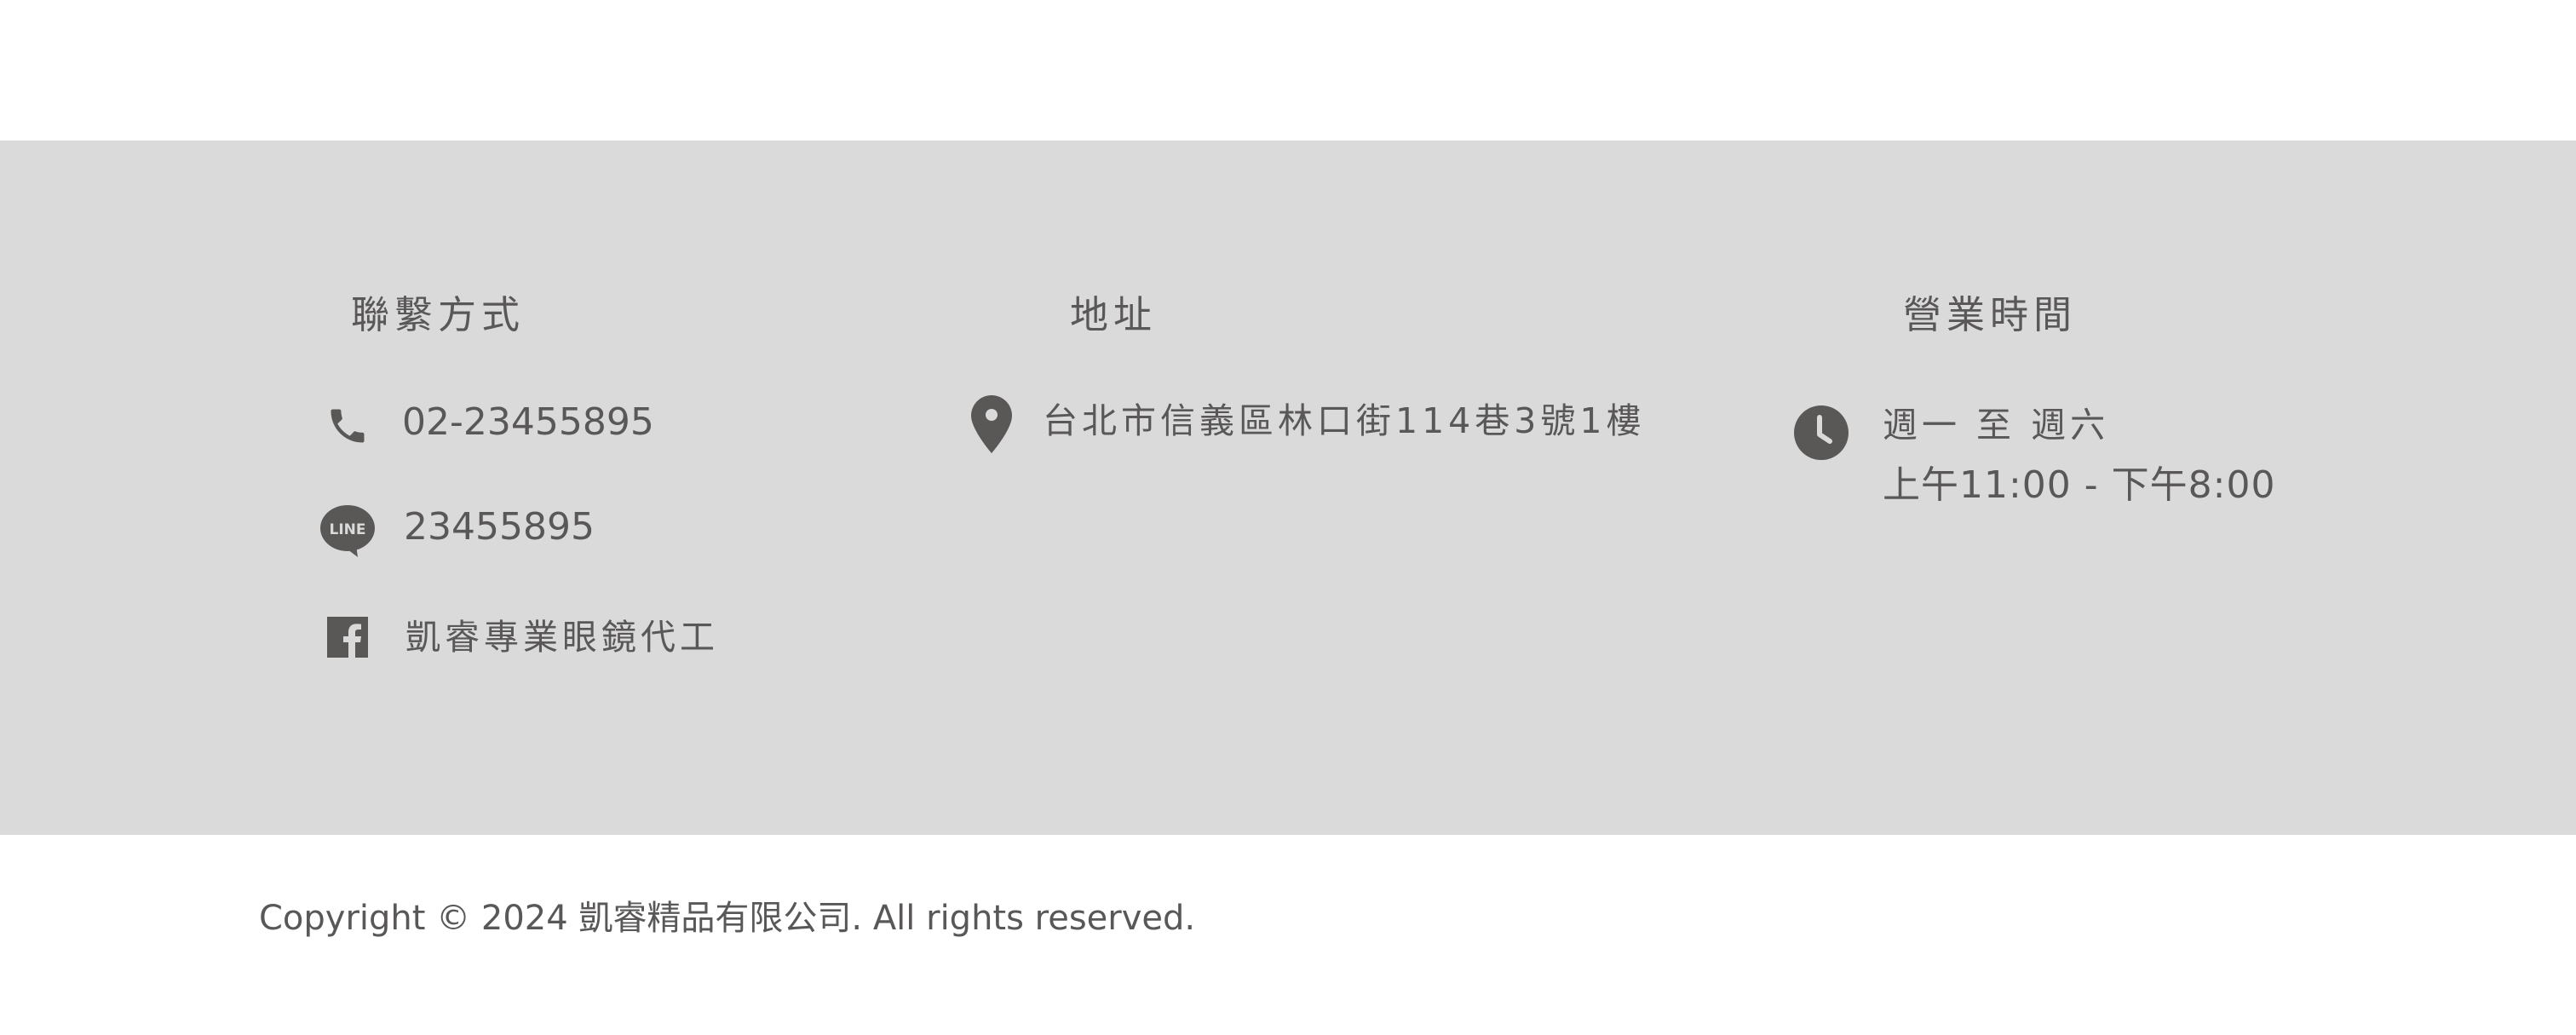 Image resolution: width=2576 pixels, height=1035 pixels. Describe the element at coordinates (562, 638) in the screenshot. I see `facebook-page-link: 凱睿專業眼鏡代工` at that location.